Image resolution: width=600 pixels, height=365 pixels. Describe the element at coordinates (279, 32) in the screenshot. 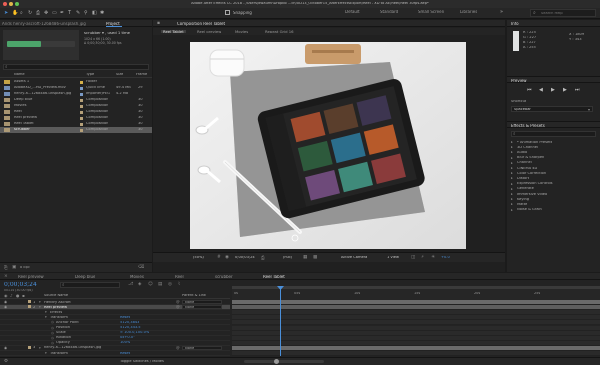

I see `comp-tab-repeat-grid: Repeat Grid 16` at that location.